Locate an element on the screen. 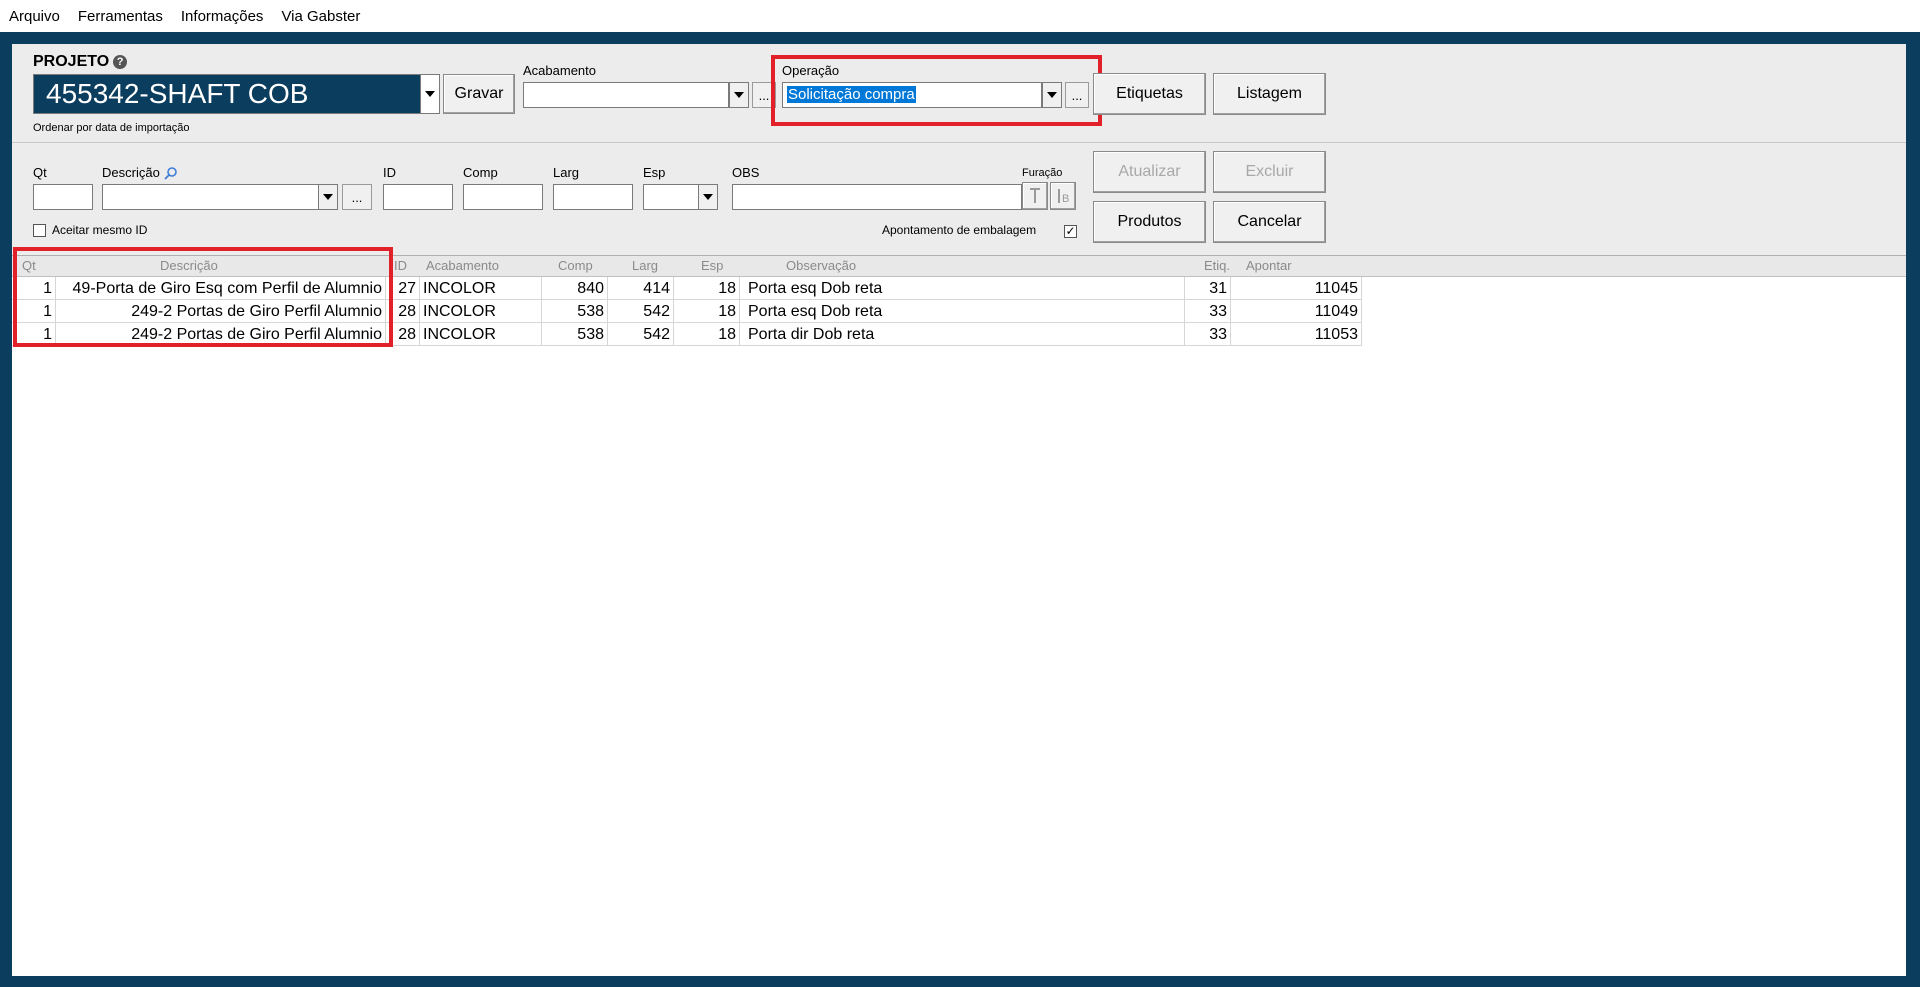 The image size is (1920, 987). projeto-select: 455342-SHAFT COB is located at coordinates (233, 94).